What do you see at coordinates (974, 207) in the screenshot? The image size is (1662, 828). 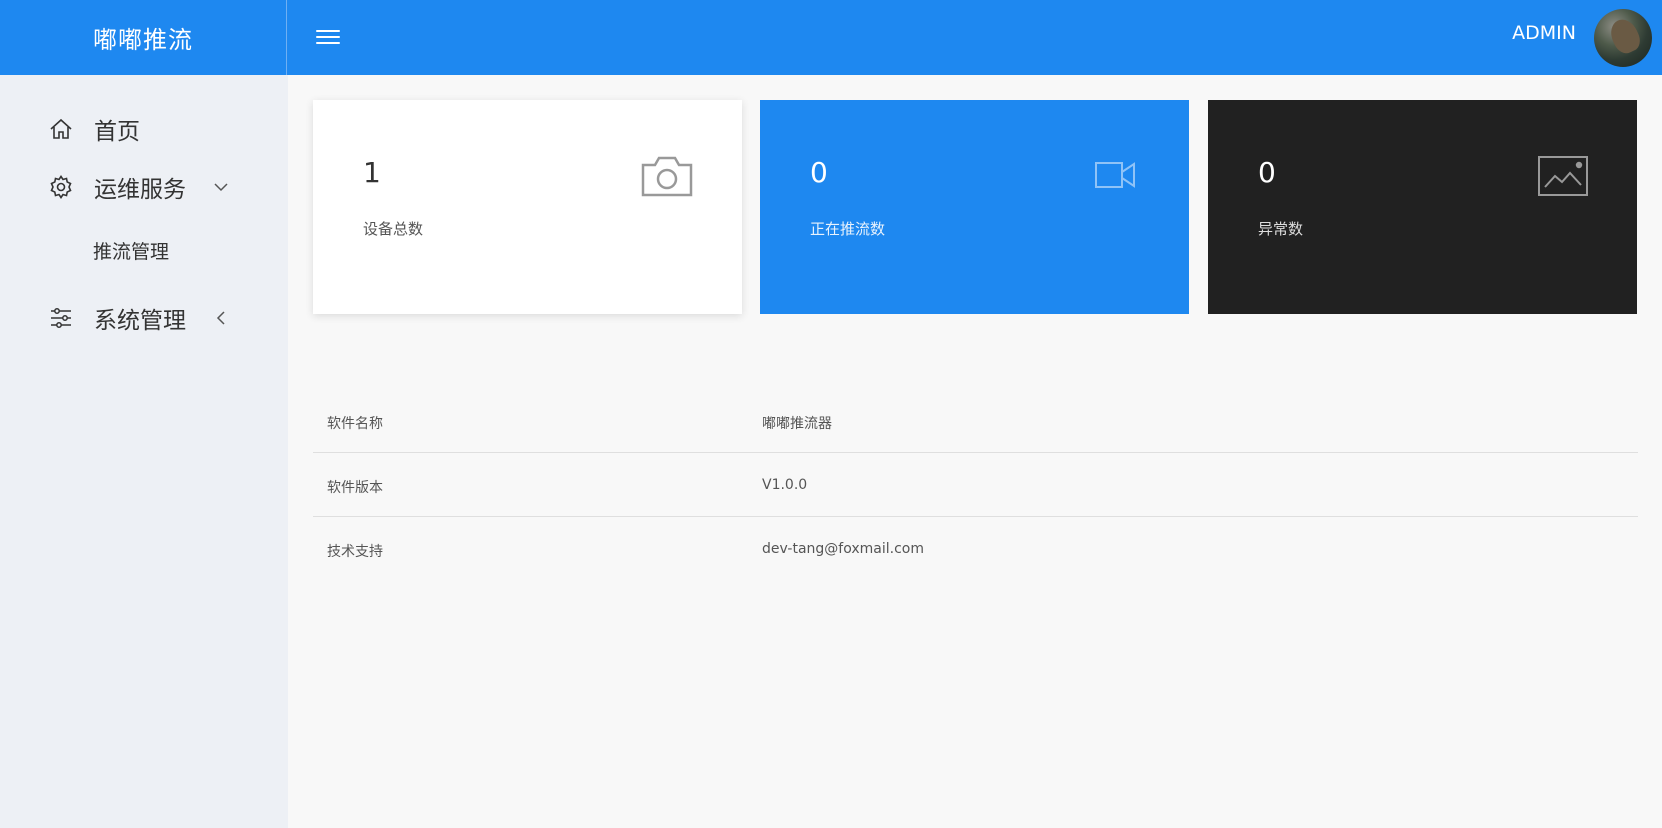 I see `card-streaming-count: 0 正在推流数` at bounding box center [974, 207].